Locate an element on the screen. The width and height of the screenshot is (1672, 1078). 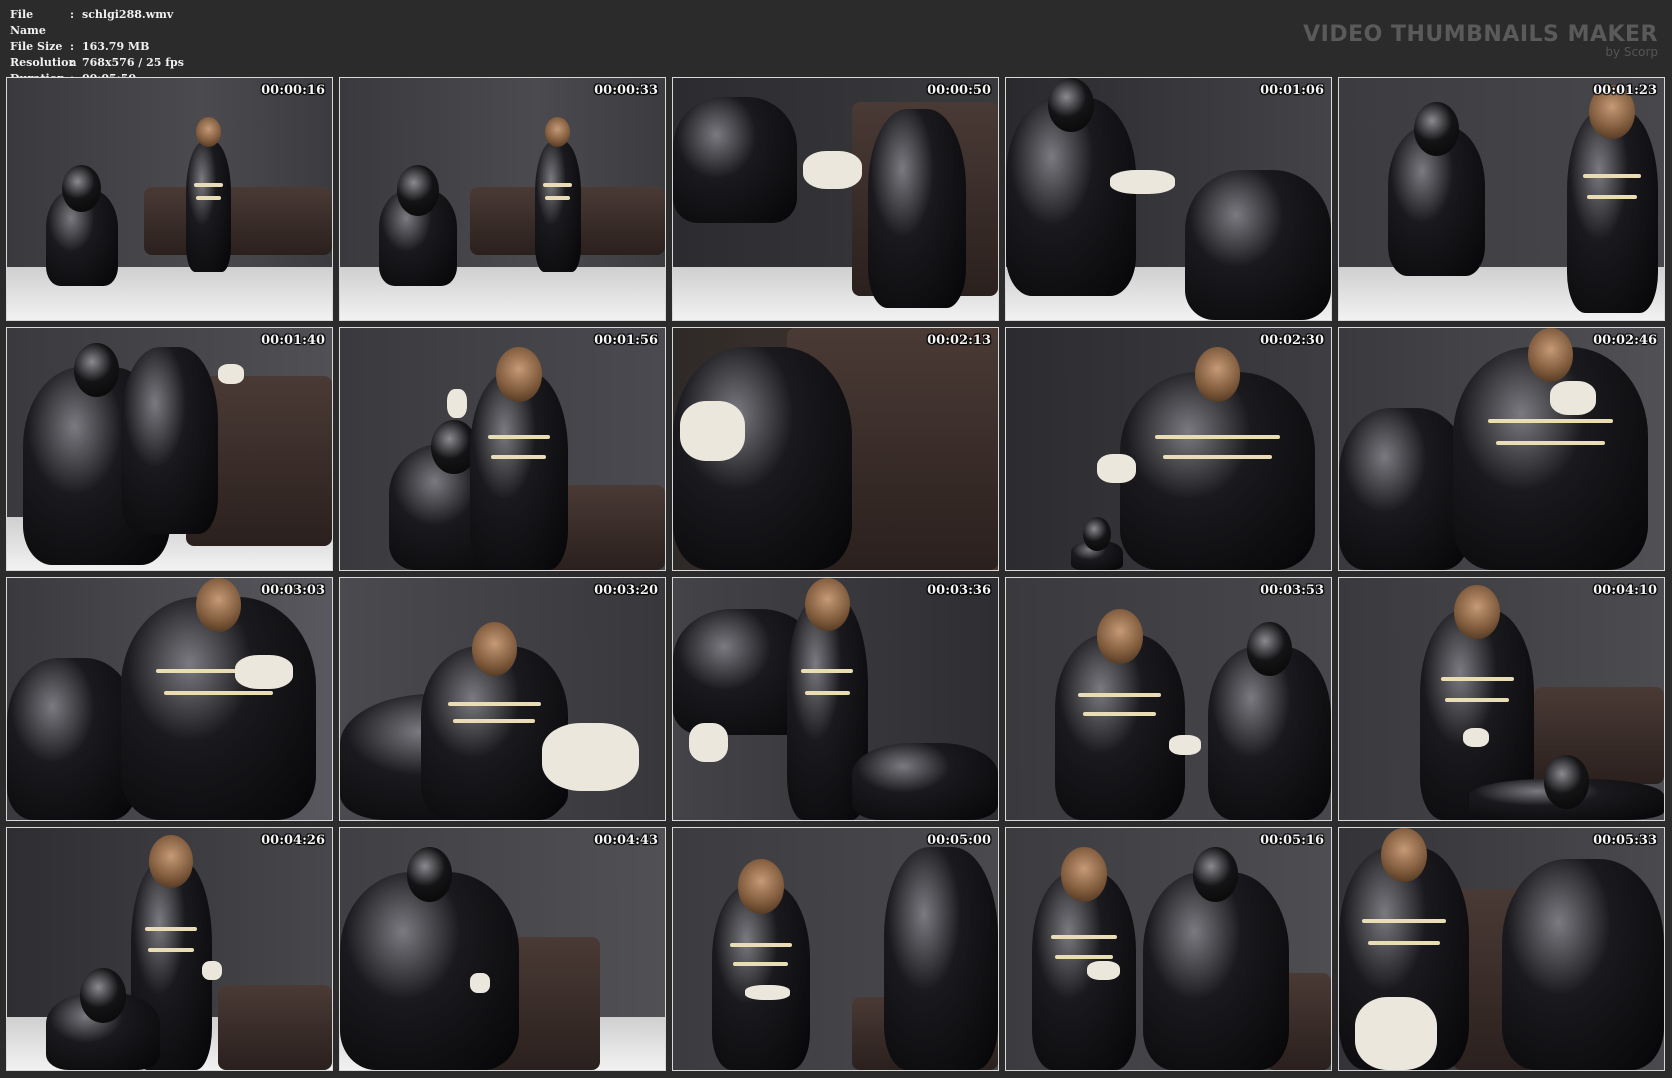
thumbnail-13: 00:03:36 is located at coordinates (835, 699).